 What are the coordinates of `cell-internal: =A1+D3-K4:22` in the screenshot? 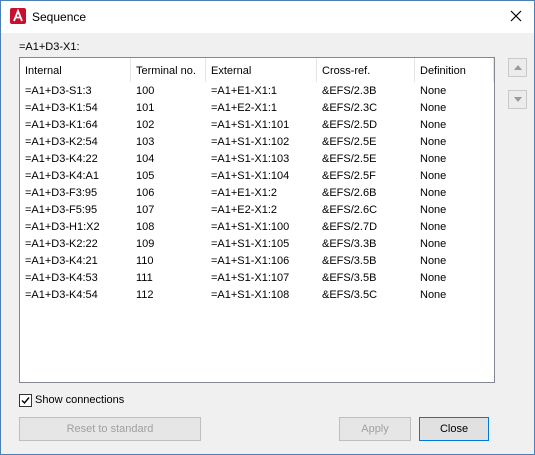 It's located at (61, 159).